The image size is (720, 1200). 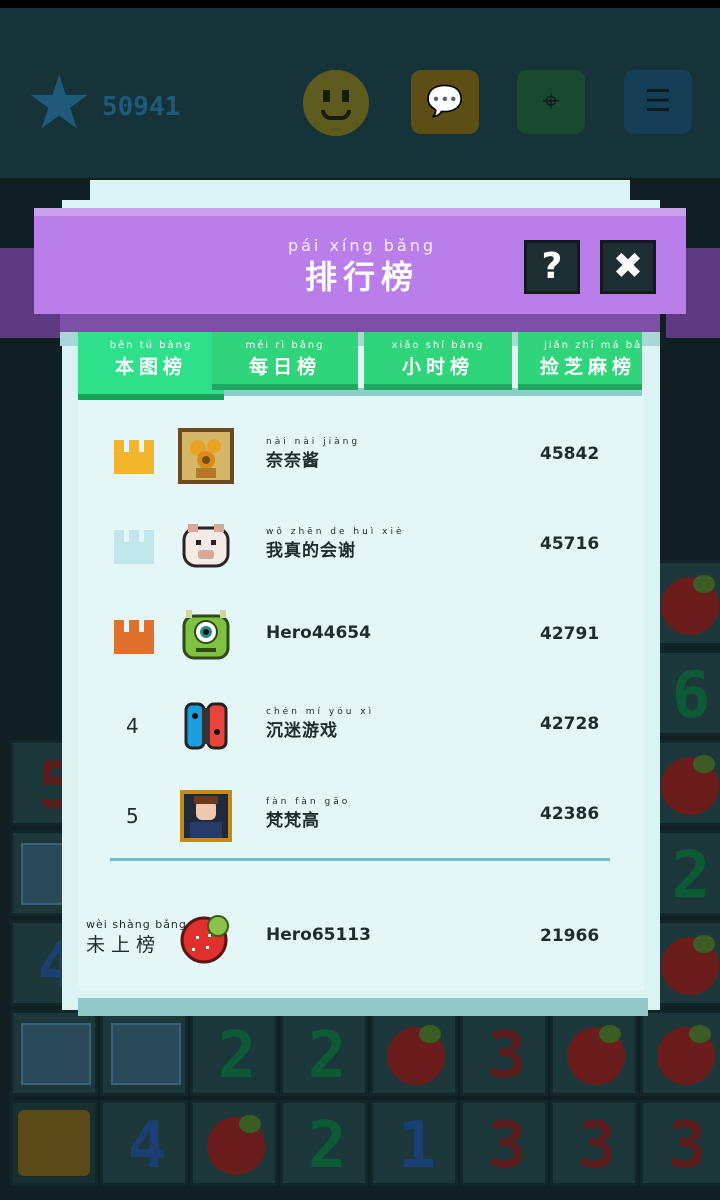 I want to click on leaderboard-row: Hero44654 42791, so click(x=360, y=635).